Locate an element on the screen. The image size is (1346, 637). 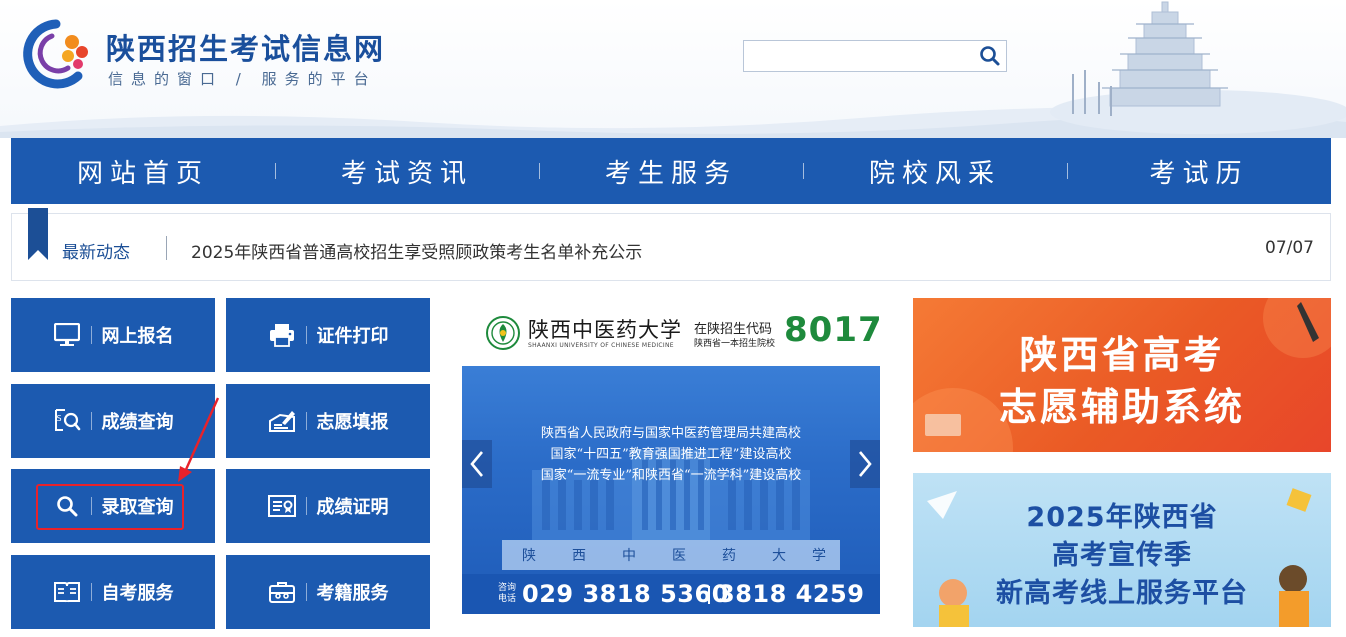
university-name-en: SHAANXI UNIVERSITY OF CHINESE MEDICINE is located at coordinates (601, 345).